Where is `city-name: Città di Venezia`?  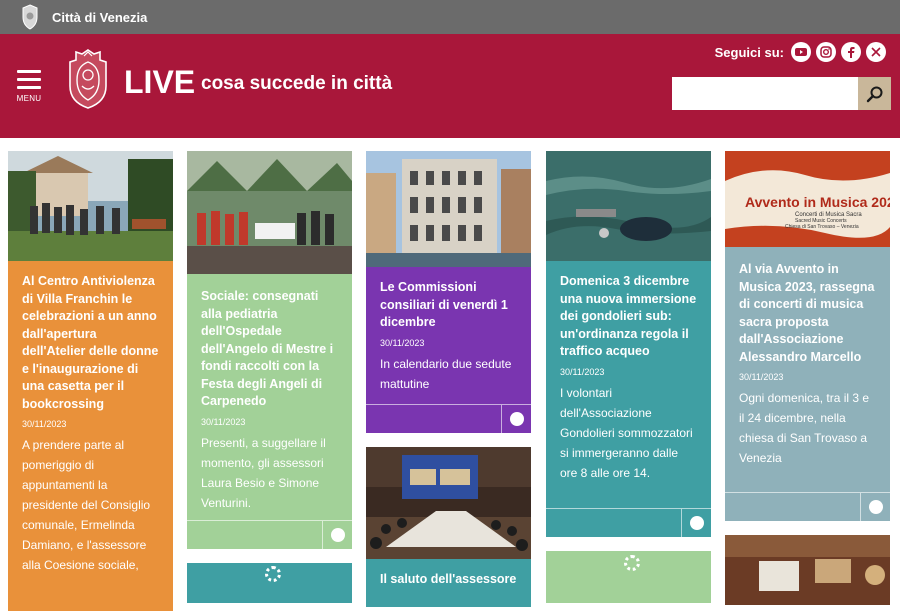
city-name: Città di Venezia is located at coordinates (99, 17).